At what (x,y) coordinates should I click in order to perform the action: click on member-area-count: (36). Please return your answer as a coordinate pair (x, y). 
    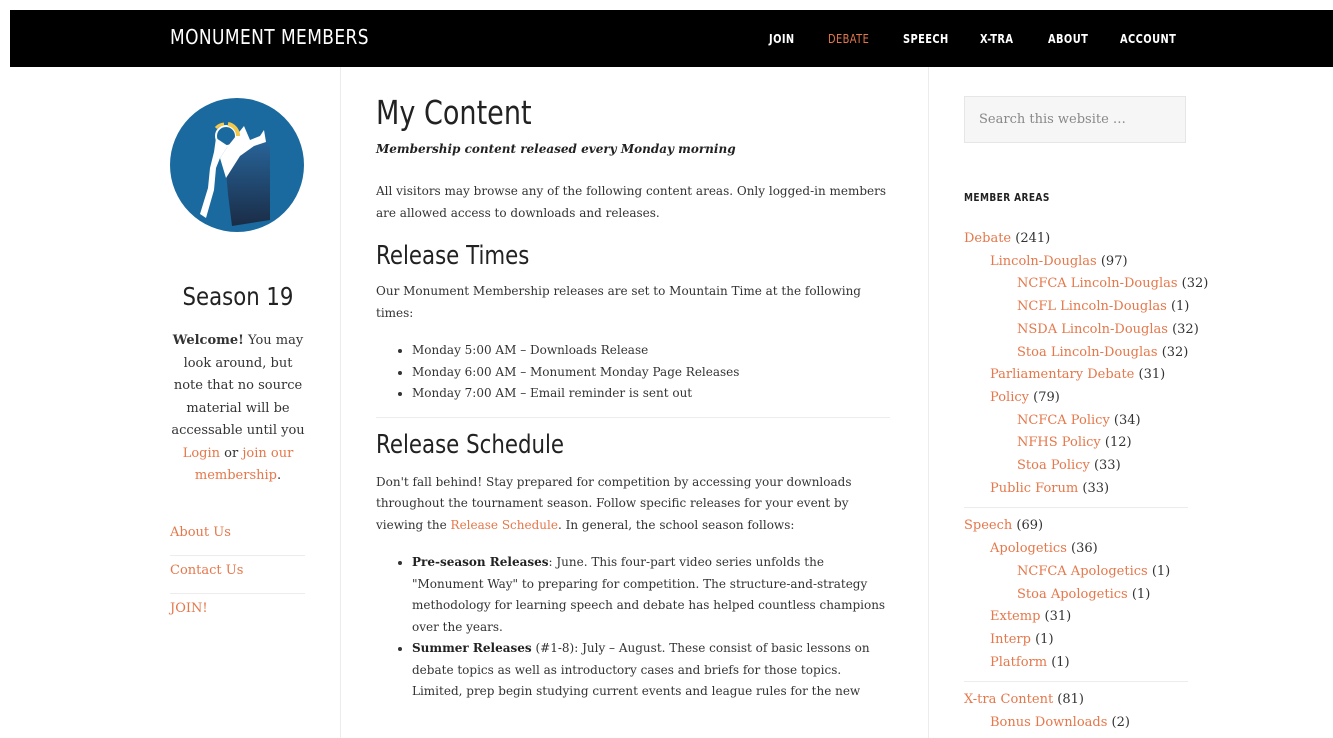
    Looking at the image, I should click on (1082, 549).